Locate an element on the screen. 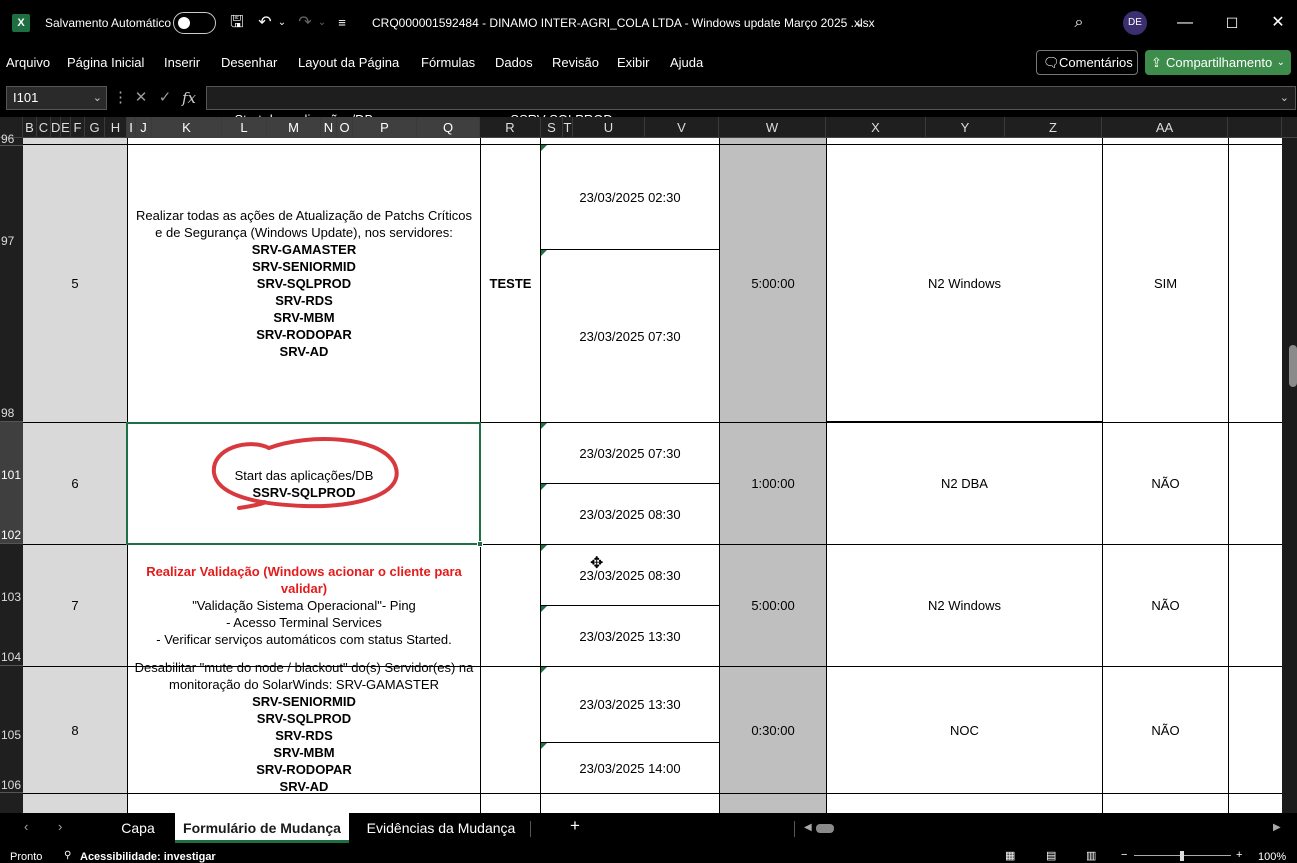 This screenshot has height=863, width=1297. zoom-in-icon: + is located at coordinates (1239, 855).